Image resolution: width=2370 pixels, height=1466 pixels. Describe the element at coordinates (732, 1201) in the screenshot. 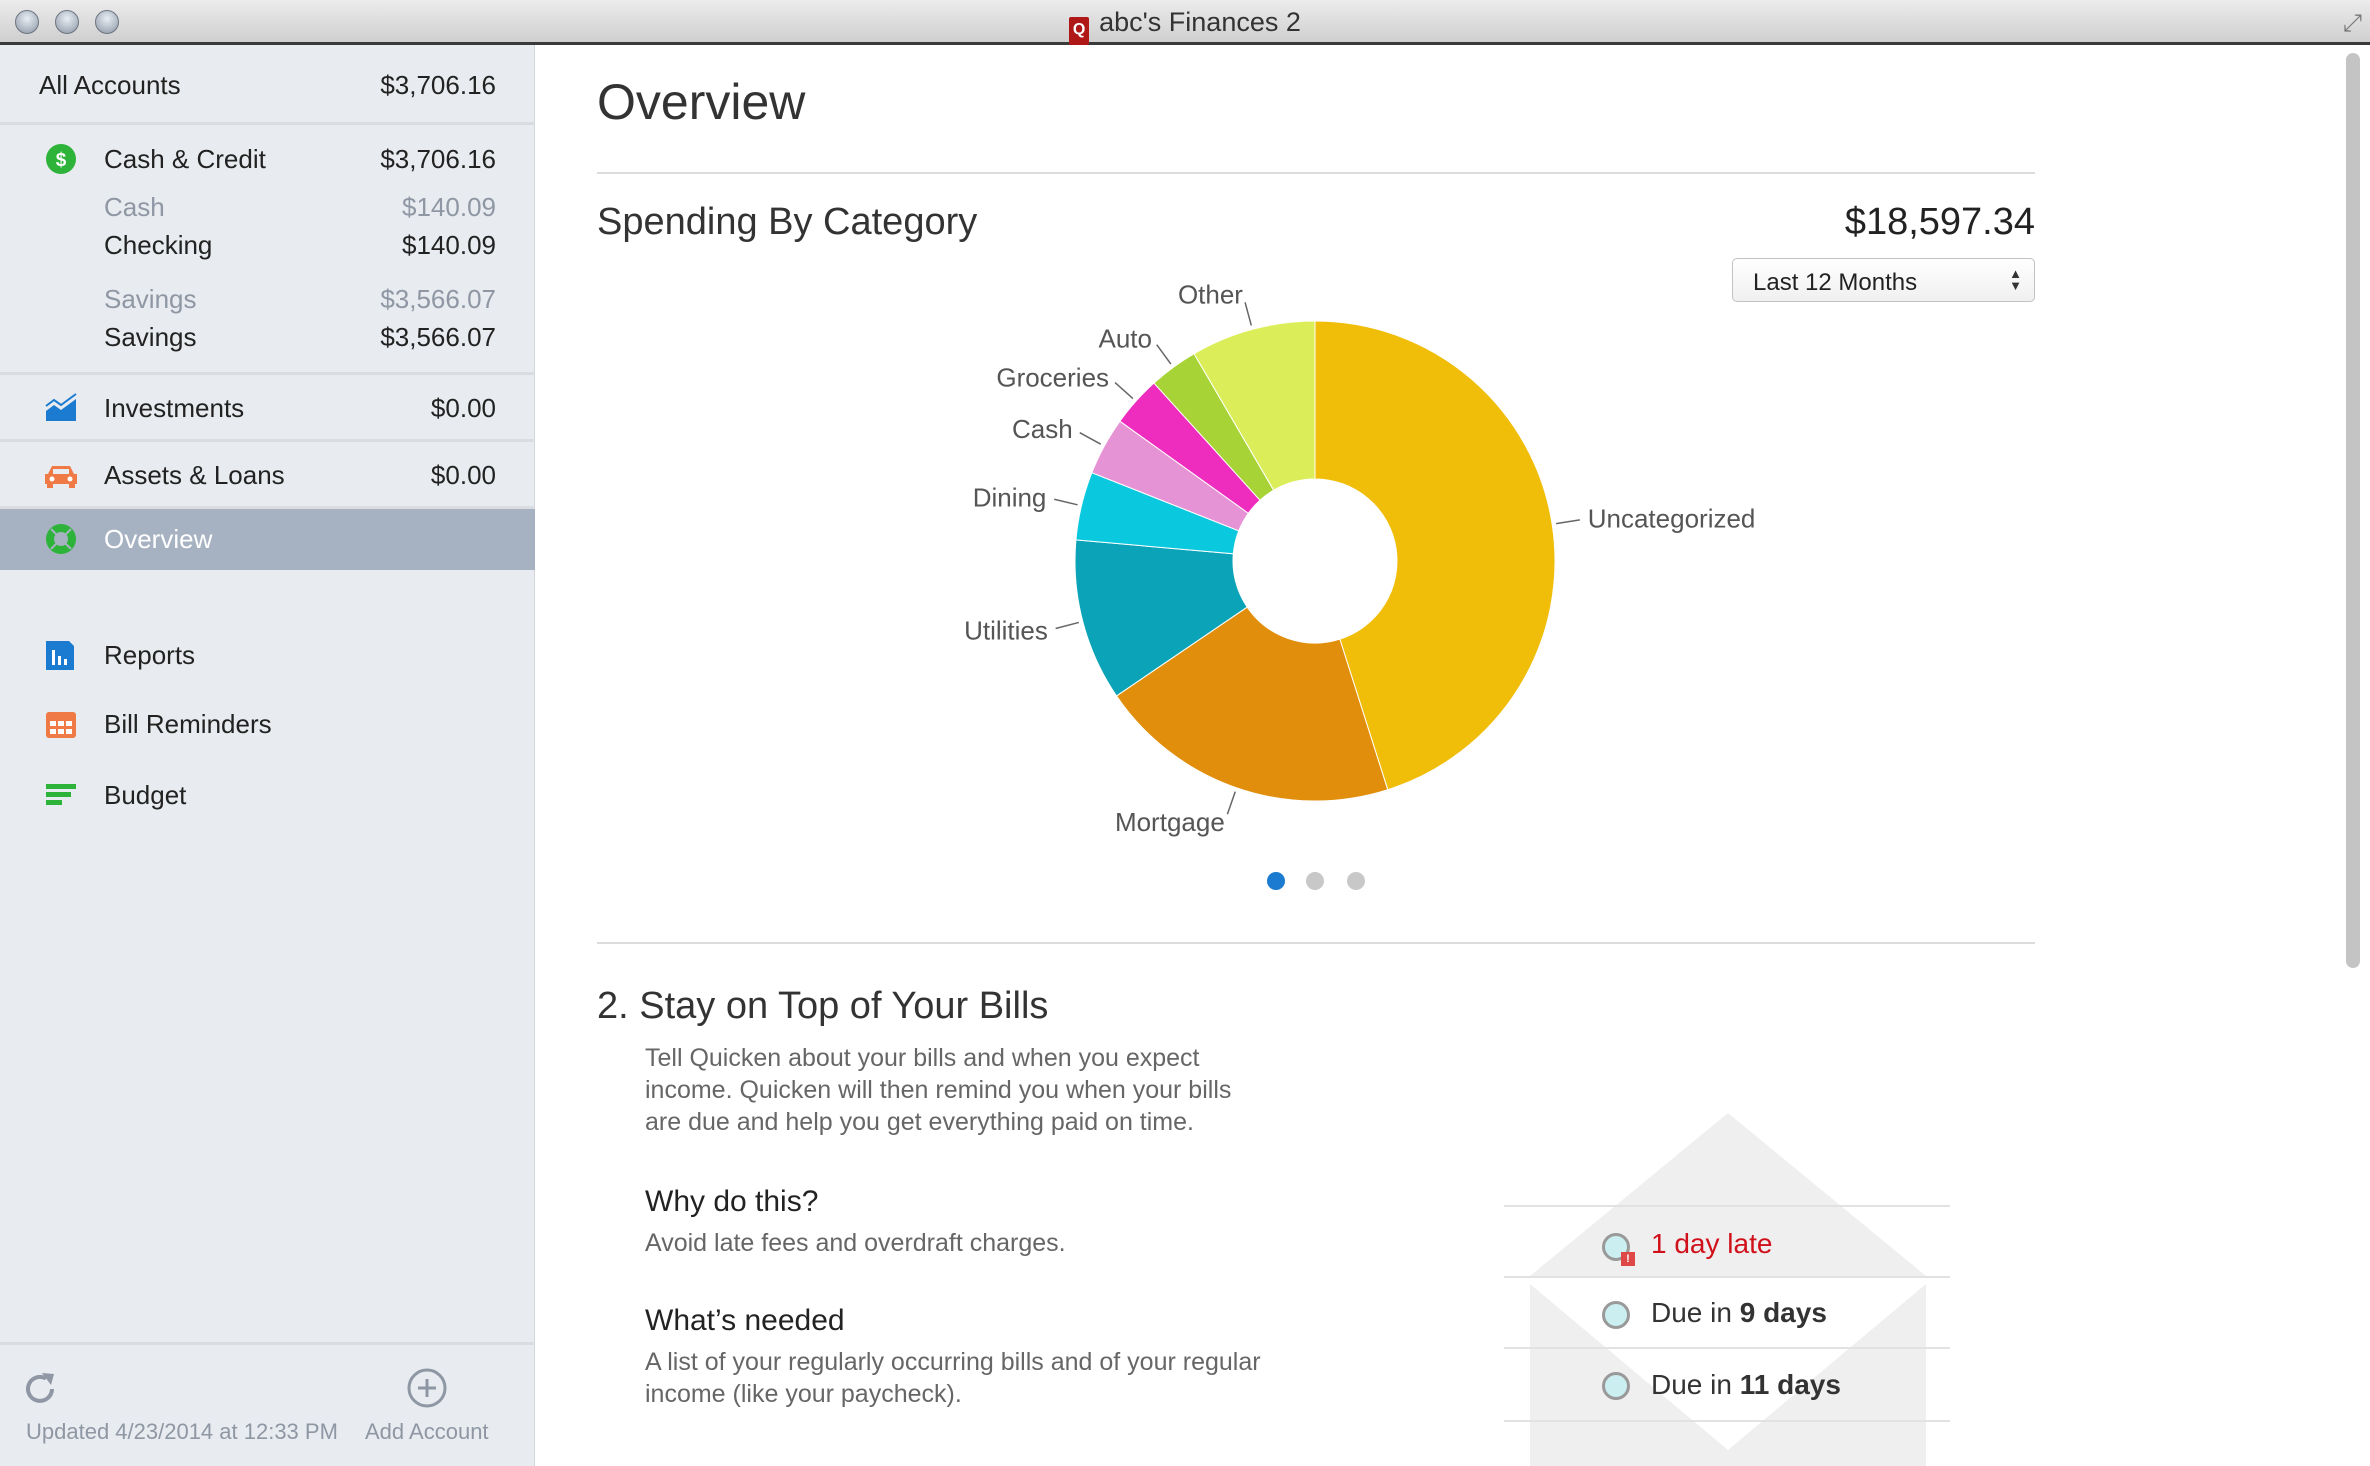

I see `why-title: Why do this?` at that location.